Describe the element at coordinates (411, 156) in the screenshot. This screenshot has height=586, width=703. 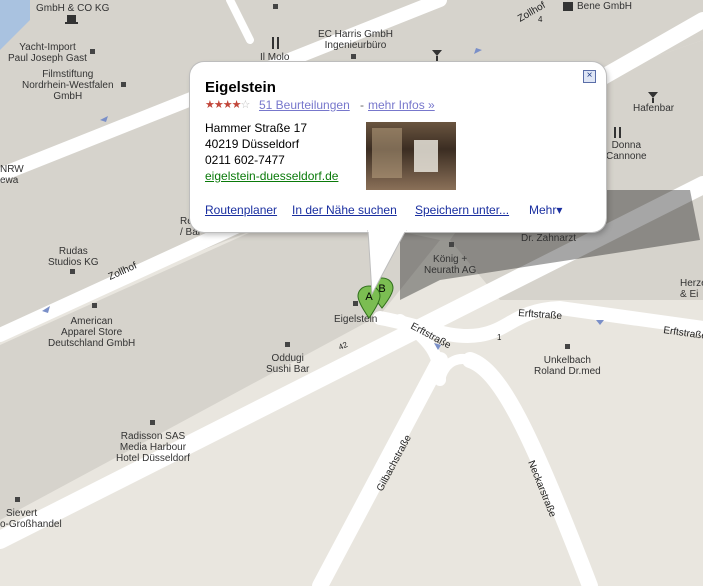
I see `place-photo` at that location.